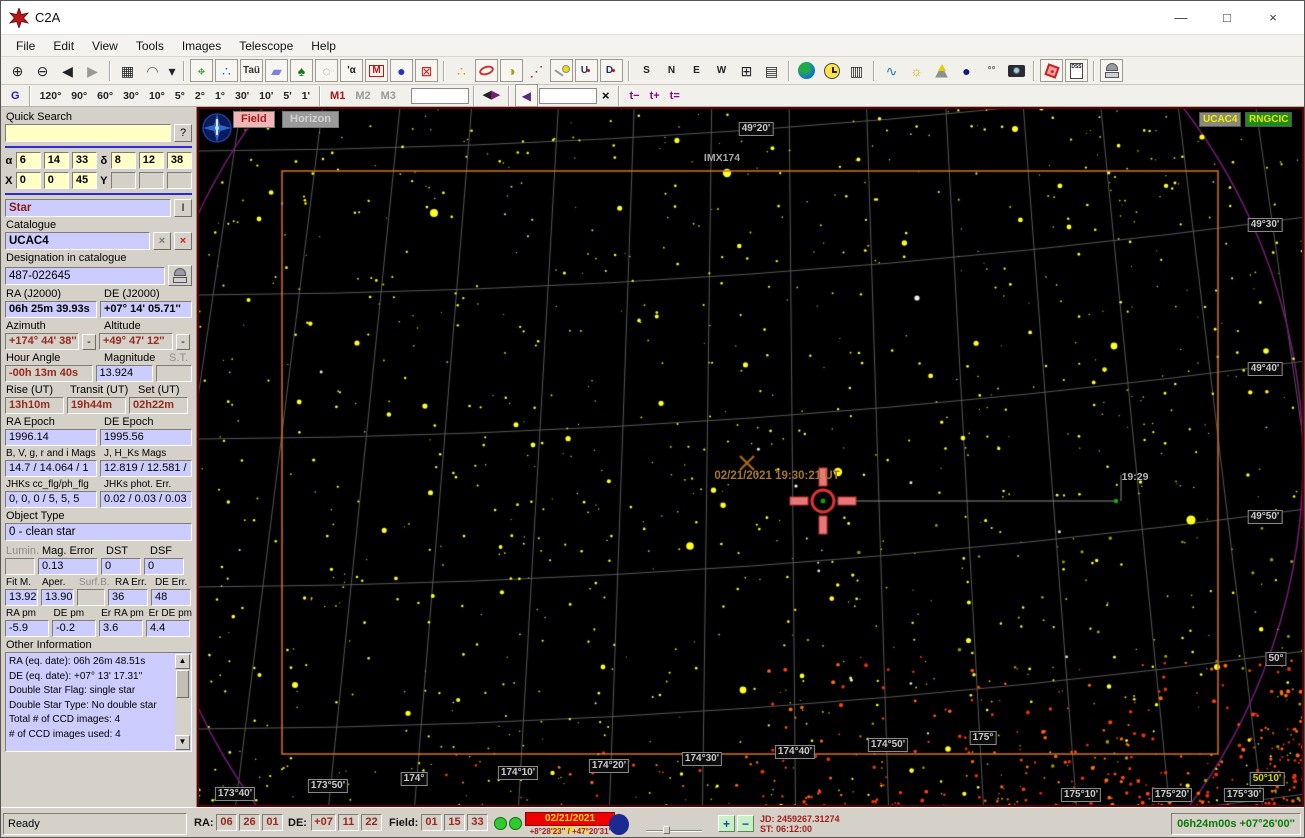  Describe the element at coordinates (1273, 18) in the screenshot. I see `close-button: ×` at that location.